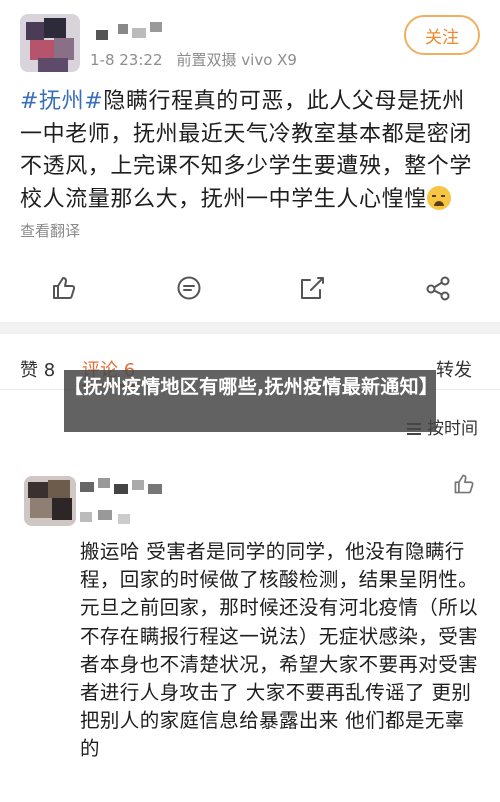  What do you see at coordinates (132, 32) in the screenshot?
I see `username-redacted` at bounding box center [132, 32].